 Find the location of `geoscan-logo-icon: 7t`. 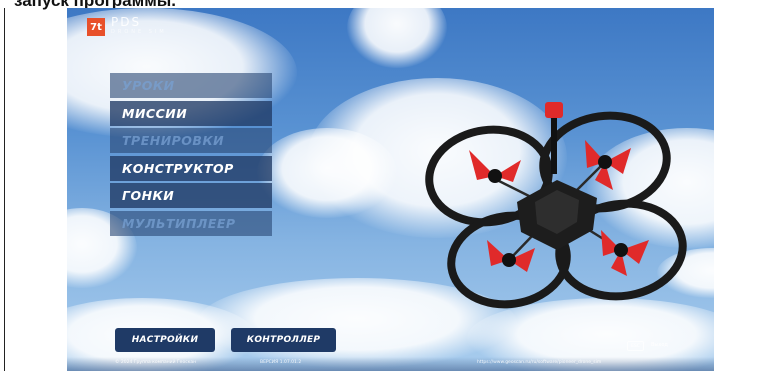

geoscan-logo-icon: 7t is located at coordinates (96, 27).